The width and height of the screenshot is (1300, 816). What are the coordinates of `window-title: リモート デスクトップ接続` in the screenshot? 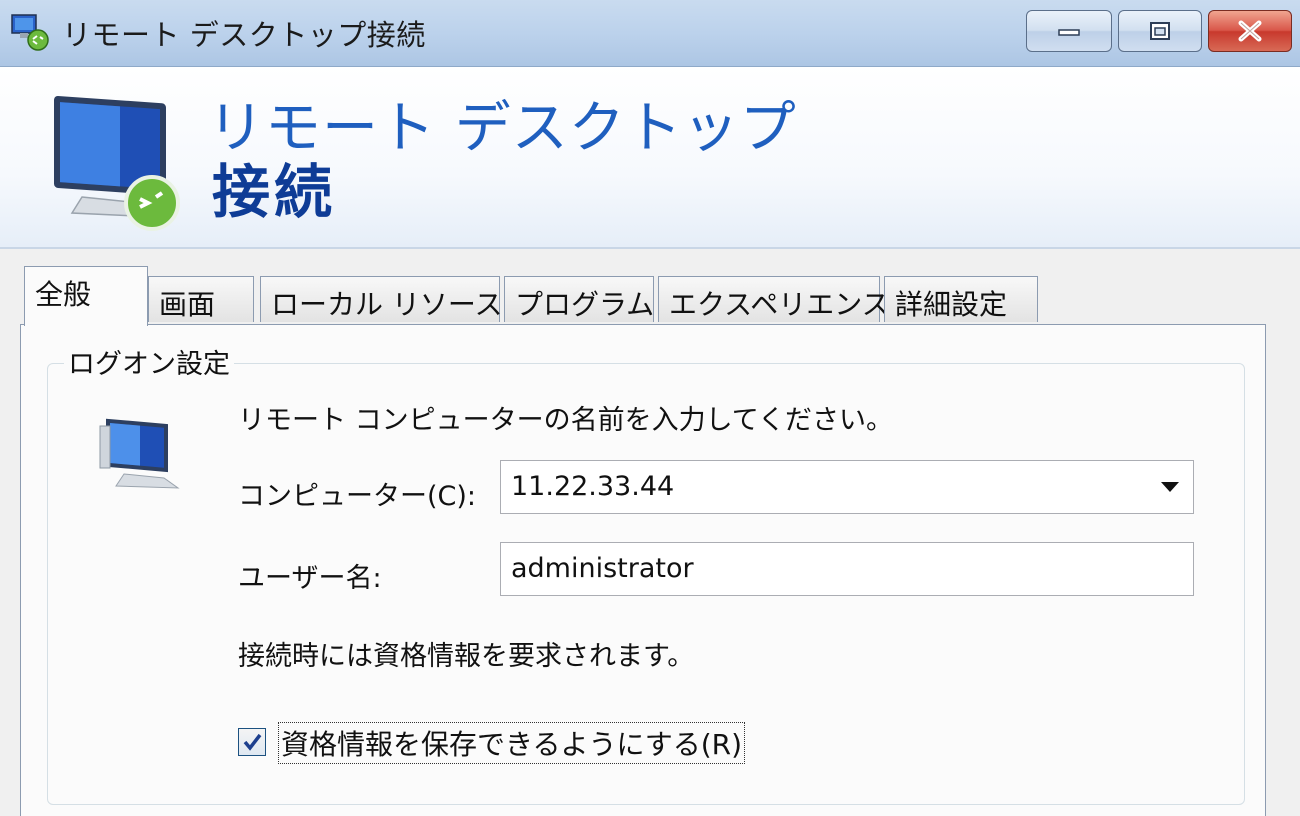 It's located at (244, 35).